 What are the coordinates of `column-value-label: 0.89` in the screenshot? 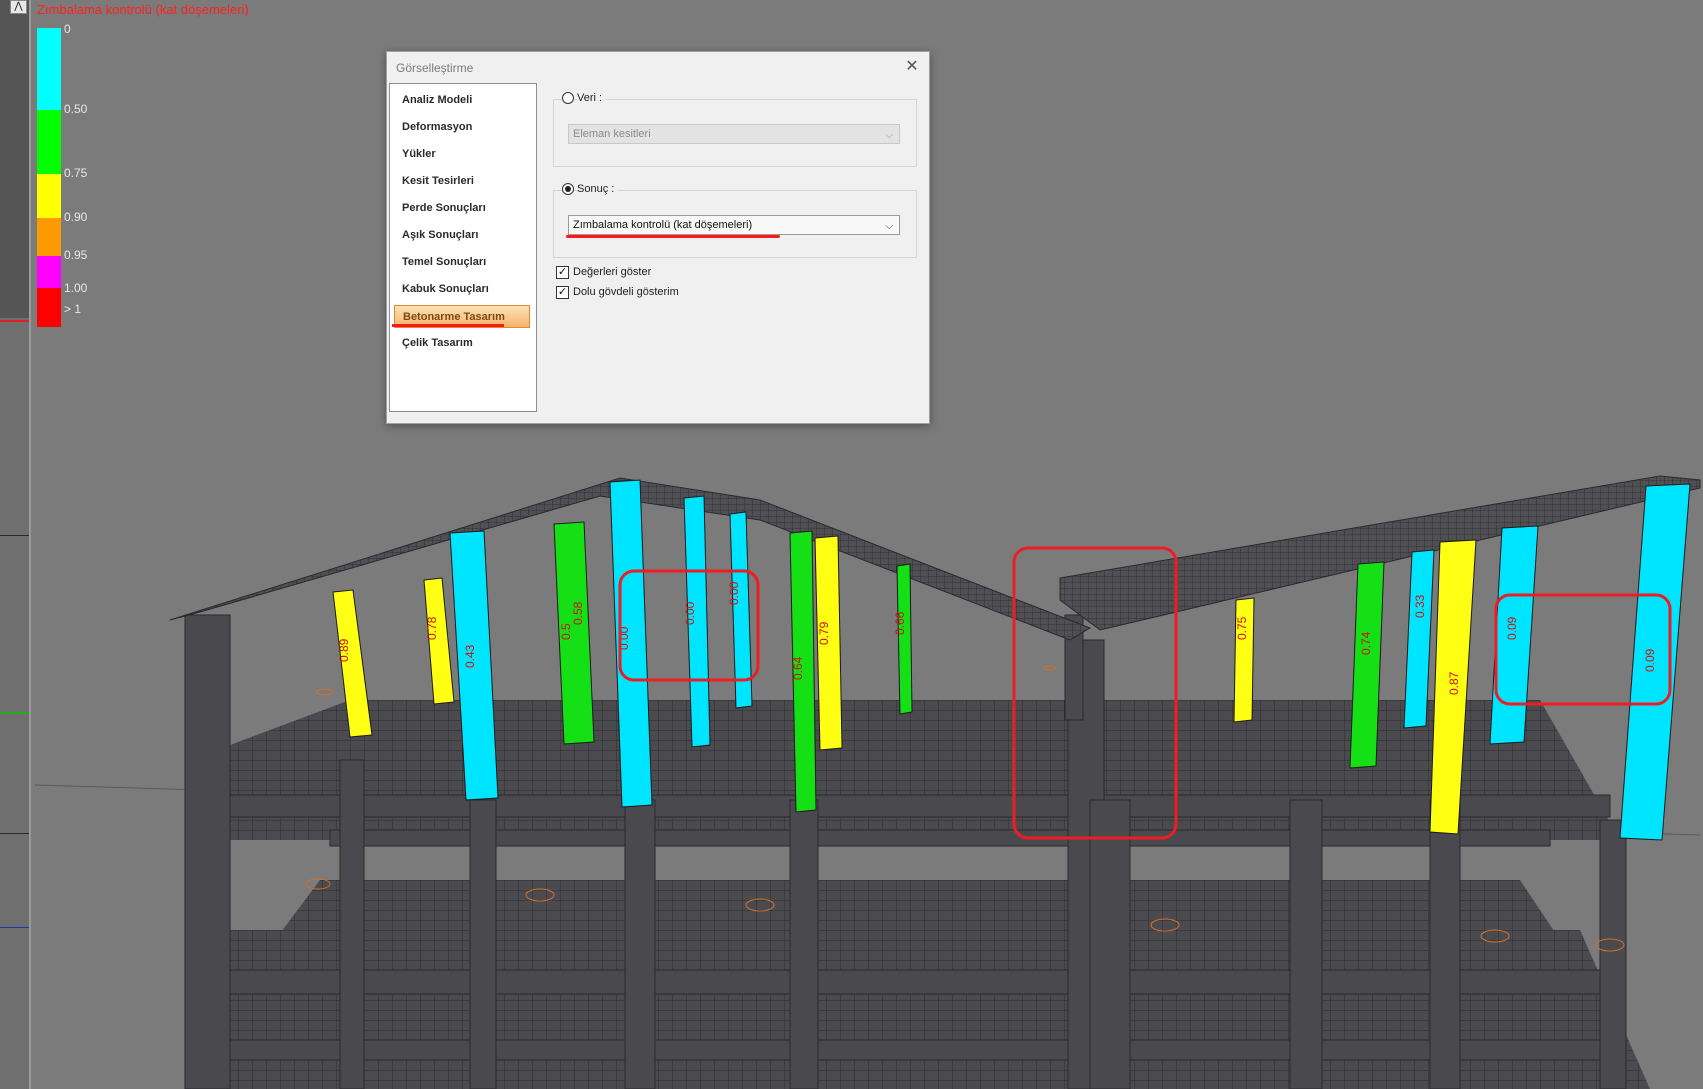 It's located at (344, 650).